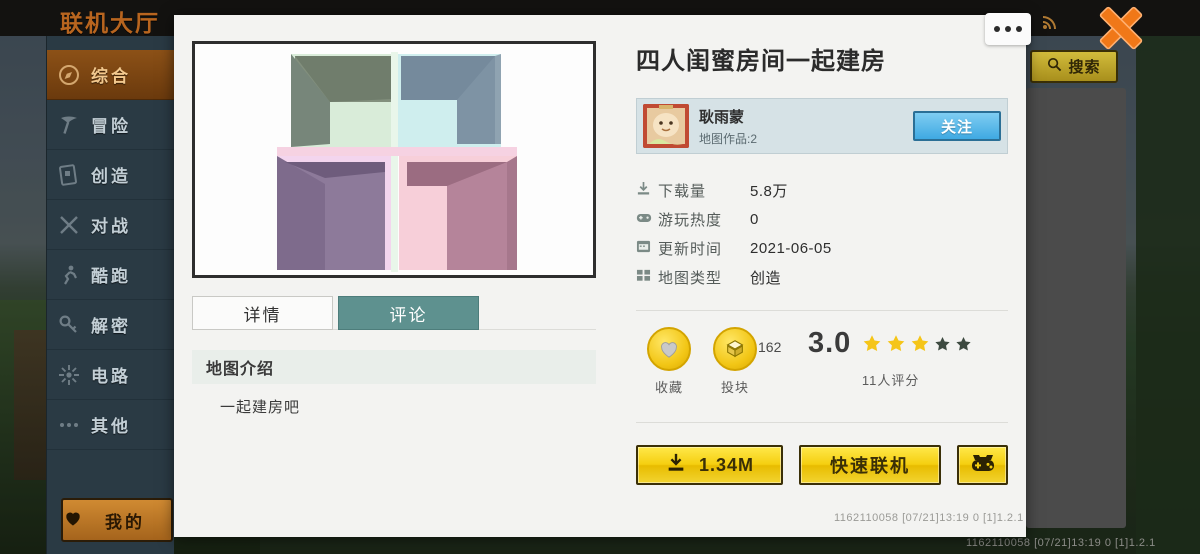  I want to click on compass-icon, so click(69, 75).